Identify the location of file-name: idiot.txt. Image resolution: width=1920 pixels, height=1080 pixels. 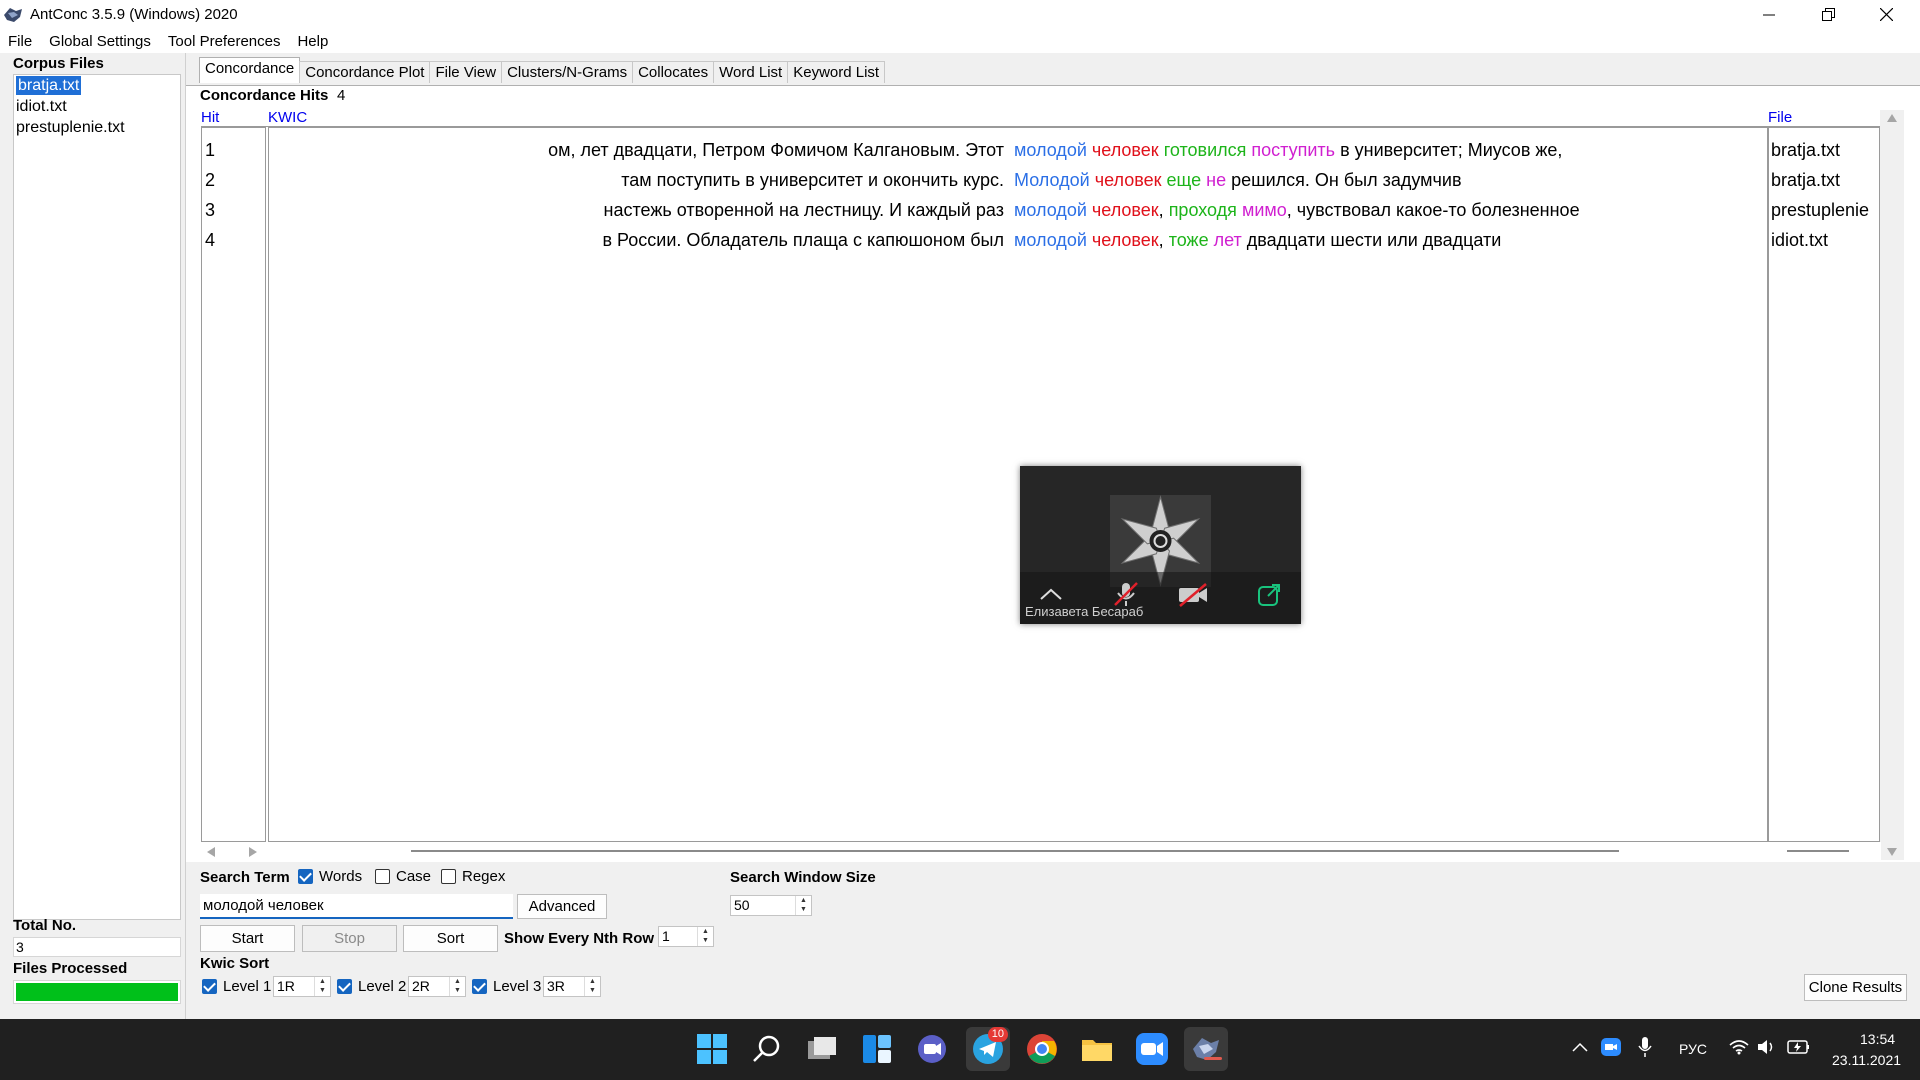
(1824, 240).